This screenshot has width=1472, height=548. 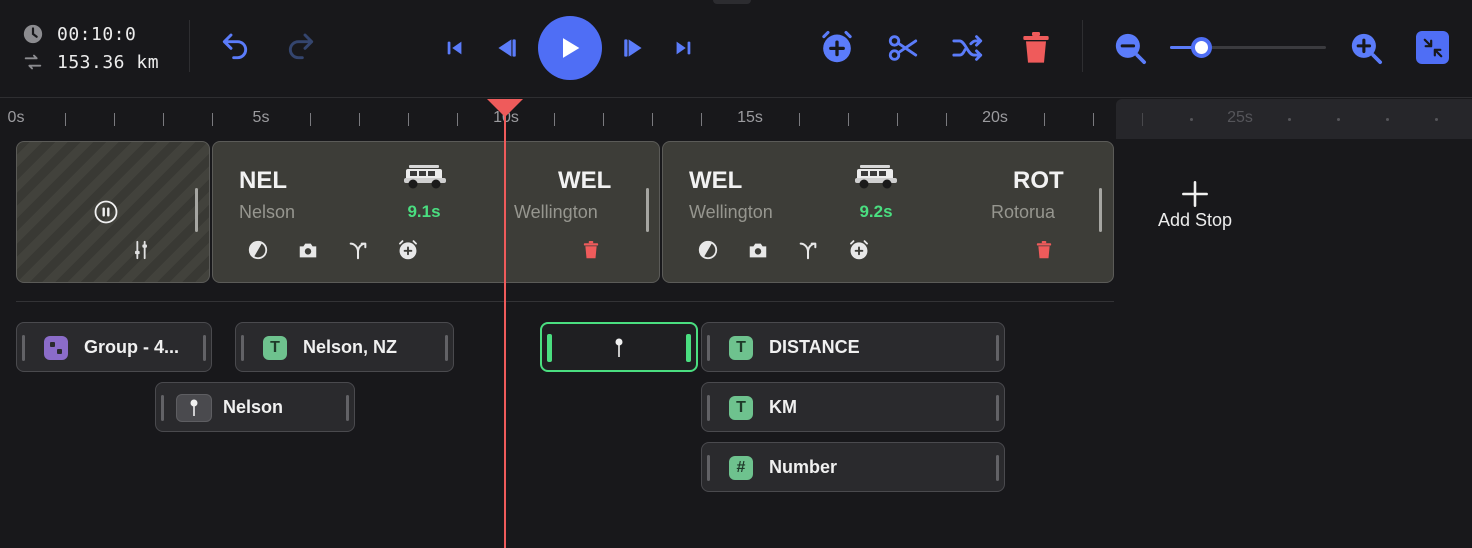 I want to click on pause-settings-button, so click(x=141, y=250).